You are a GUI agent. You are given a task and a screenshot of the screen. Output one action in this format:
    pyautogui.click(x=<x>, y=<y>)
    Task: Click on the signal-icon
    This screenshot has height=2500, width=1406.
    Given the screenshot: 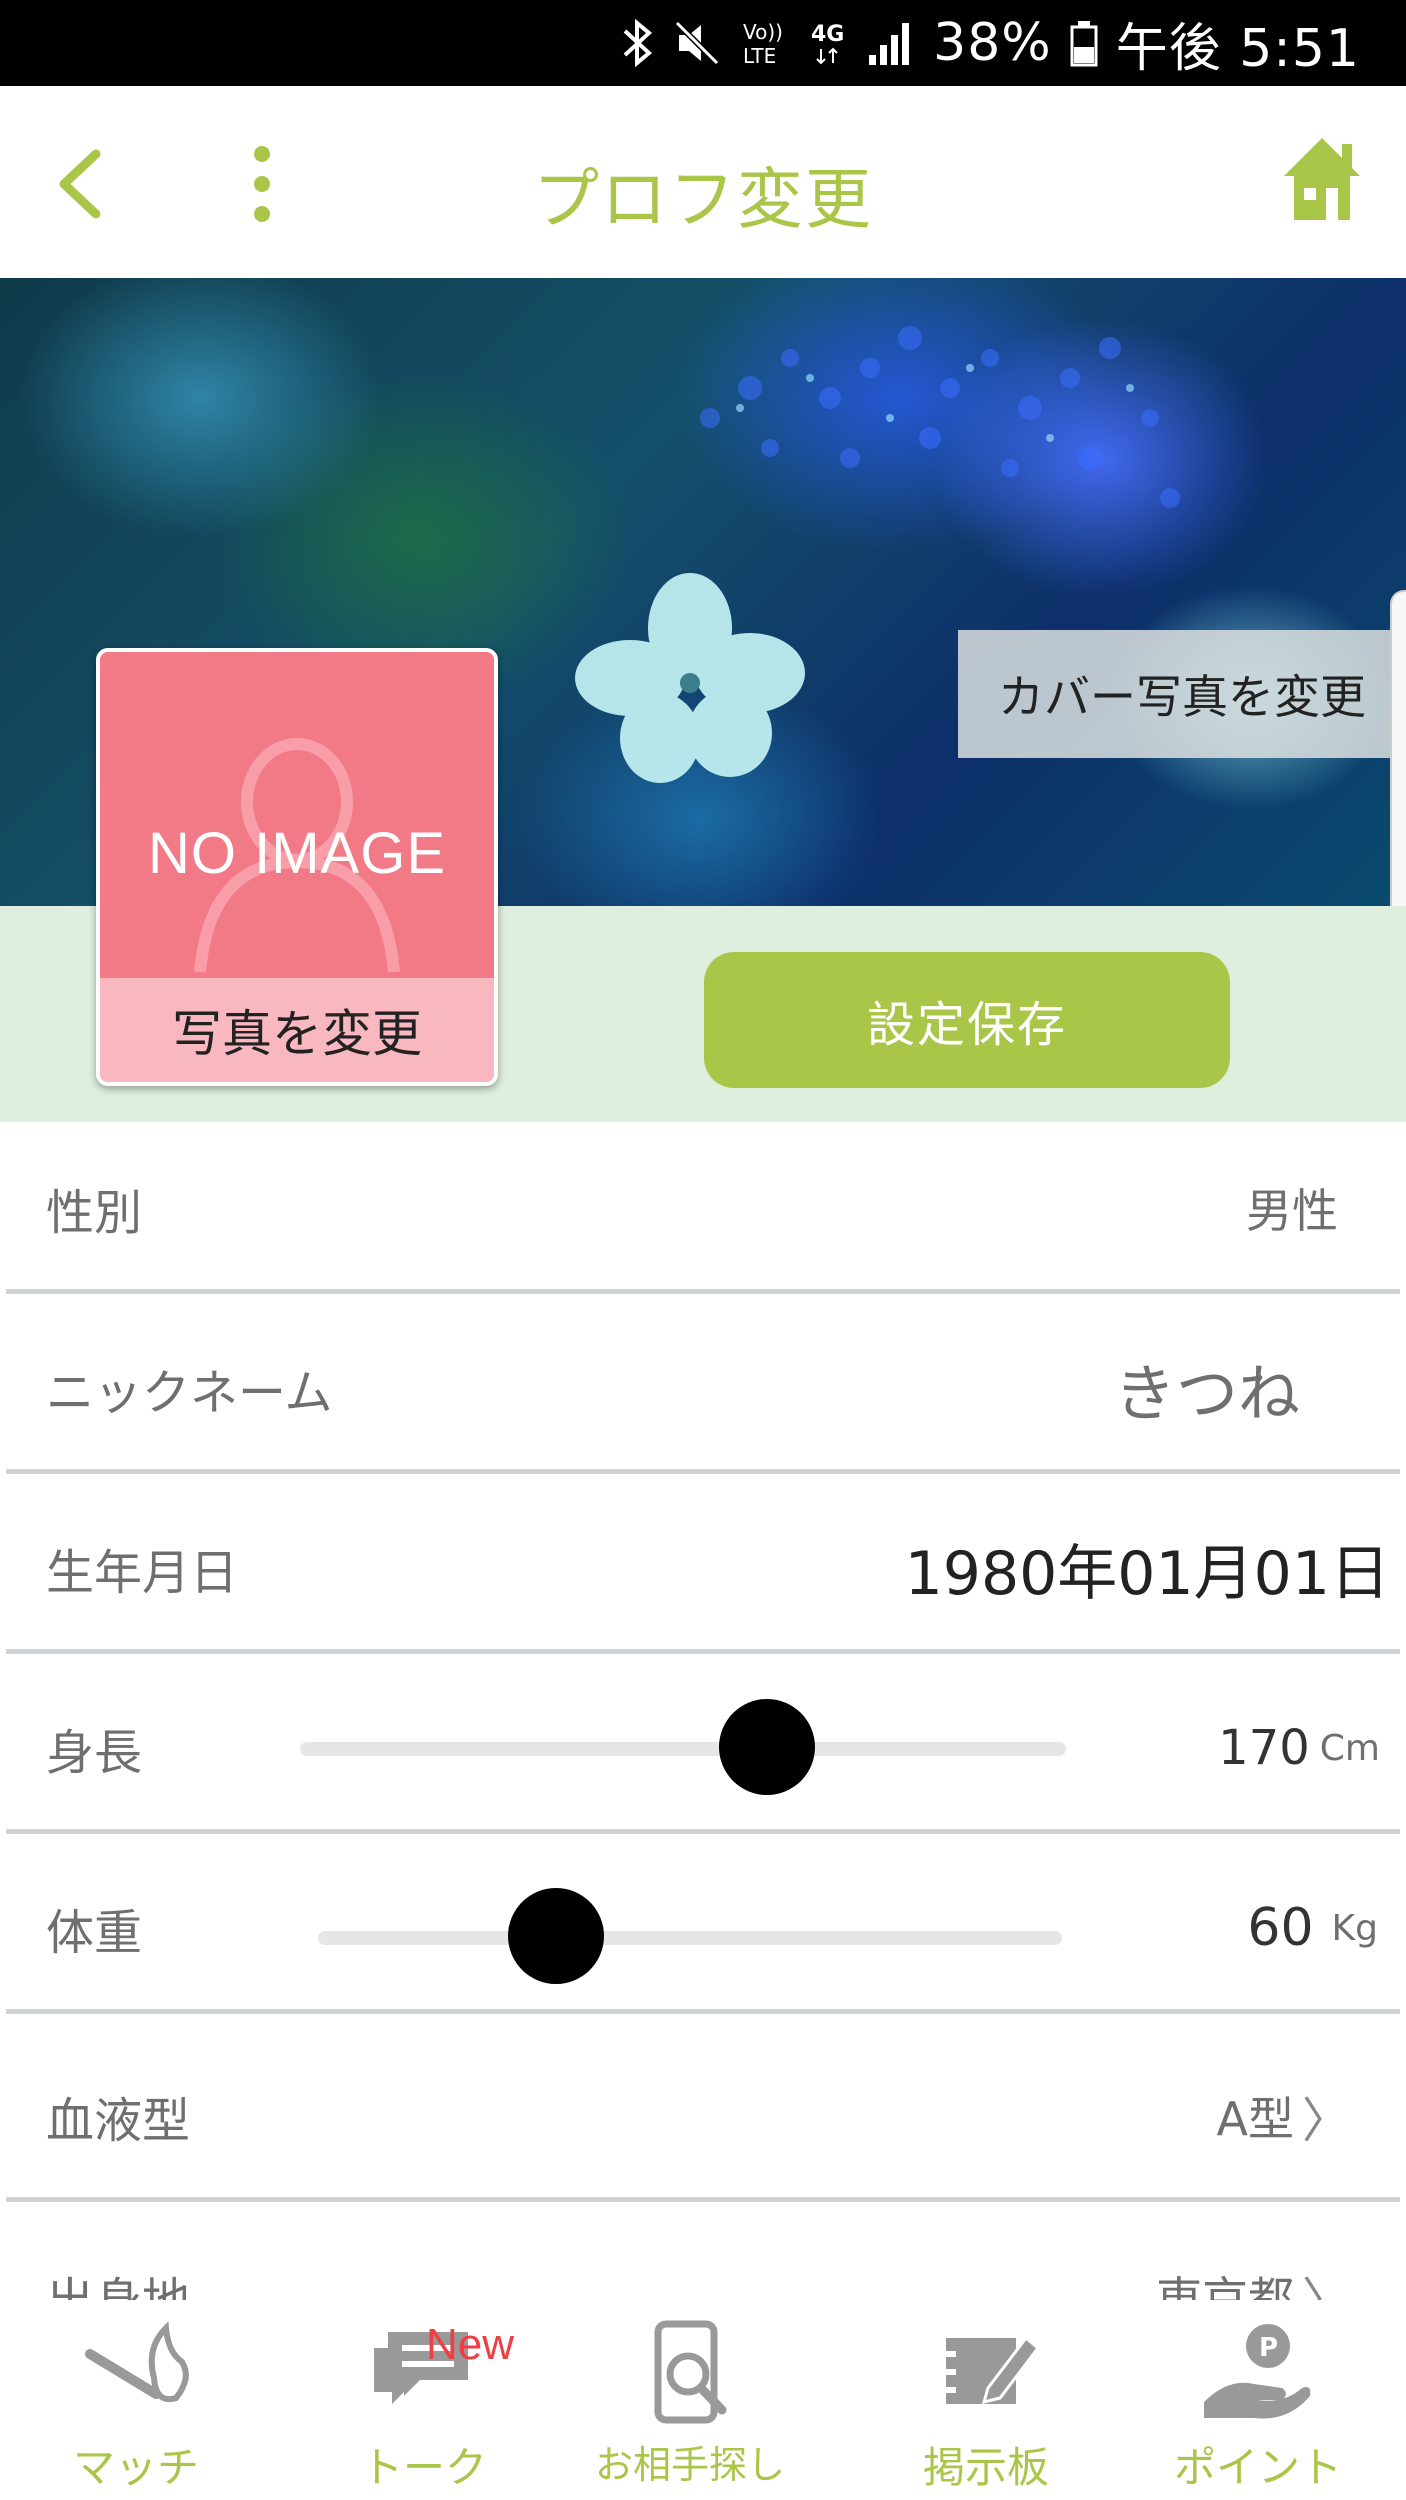 What is the action you would take?
    pyautogui.click(x=891, y=43)
    